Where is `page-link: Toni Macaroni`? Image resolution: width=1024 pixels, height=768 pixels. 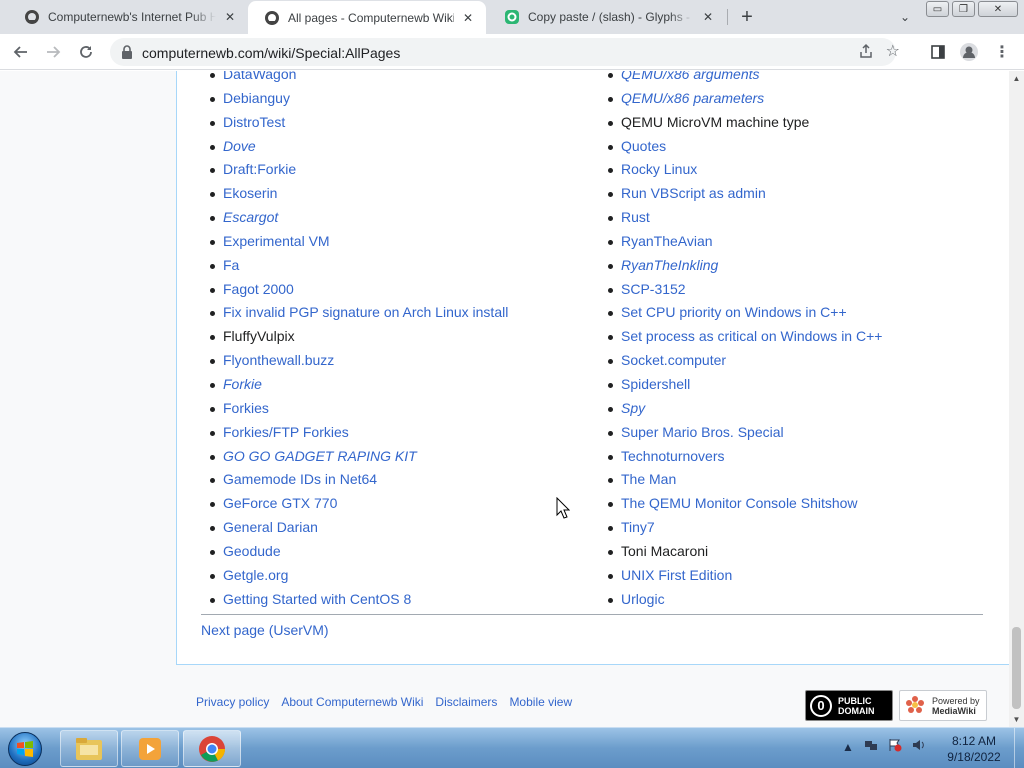 page-link: Toni Macaroni is located at coordinates (664, 551).